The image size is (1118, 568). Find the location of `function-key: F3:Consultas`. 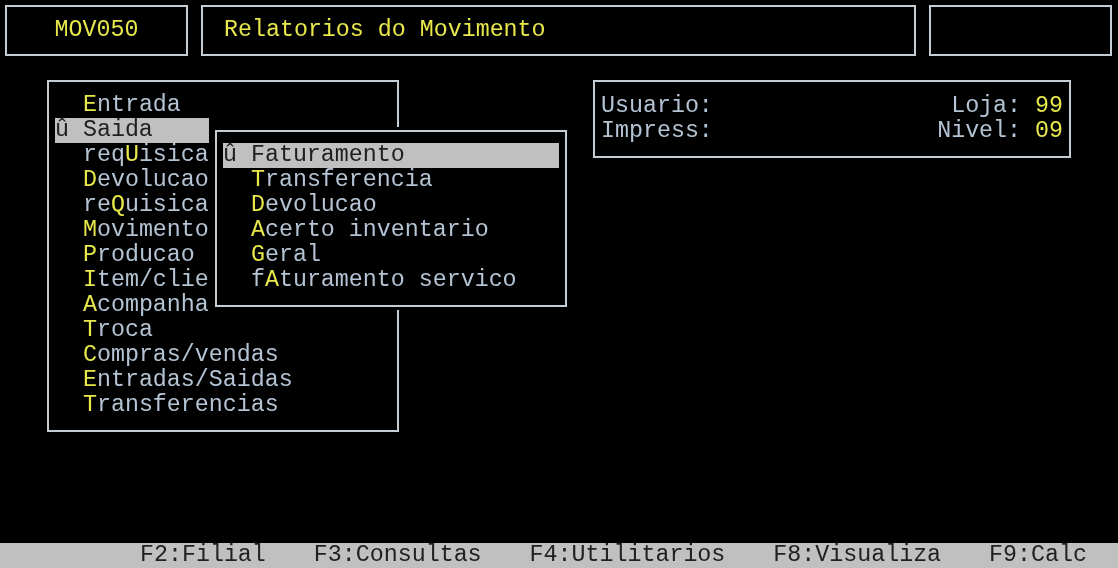

function-key: F3:Consultas is located at coordinates (397, 555).